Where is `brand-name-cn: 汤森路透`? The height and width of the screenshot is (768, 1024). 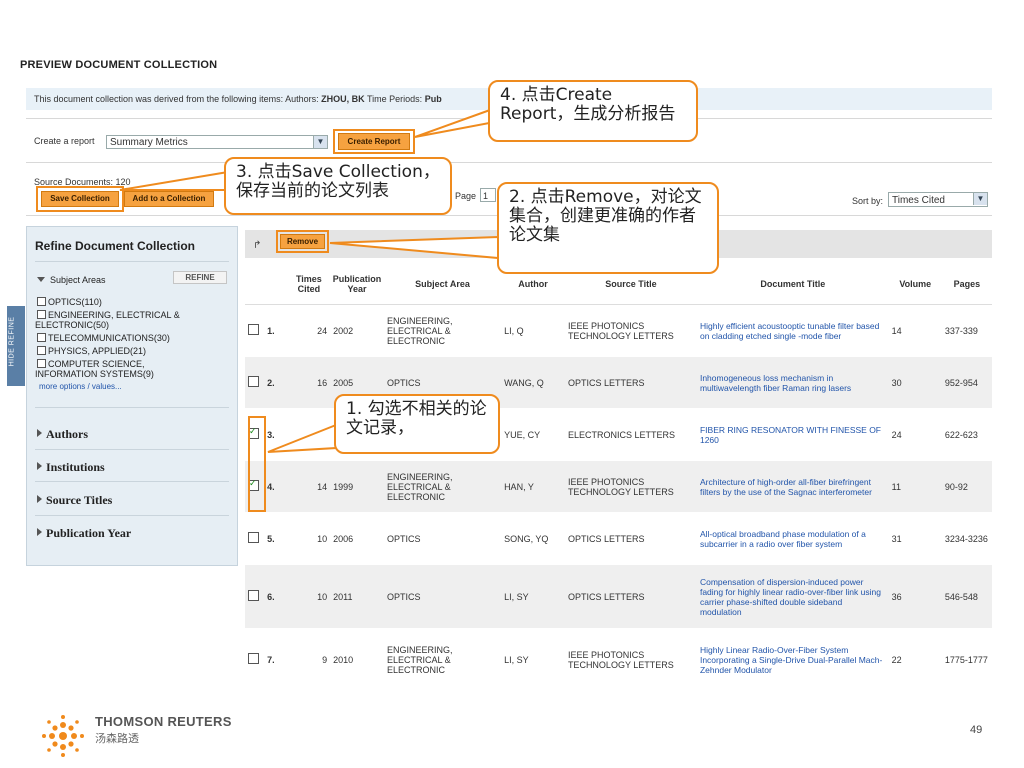 brand-name-cn: 汤森路透 is located at coordinates (117, 738).